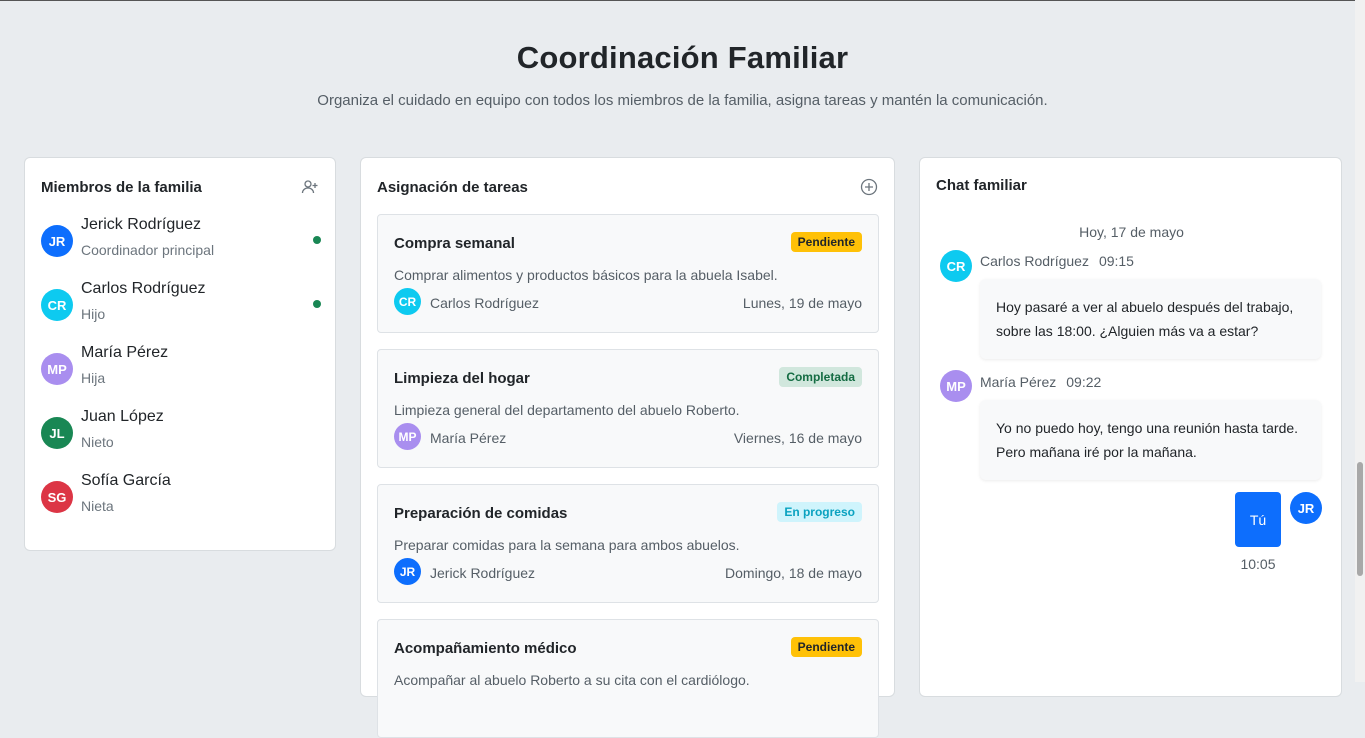 The image size is (1365, 738). Describe the element at coordinates (819, 512) in the screenshot. I see `status-badge: En progreso` at that location.